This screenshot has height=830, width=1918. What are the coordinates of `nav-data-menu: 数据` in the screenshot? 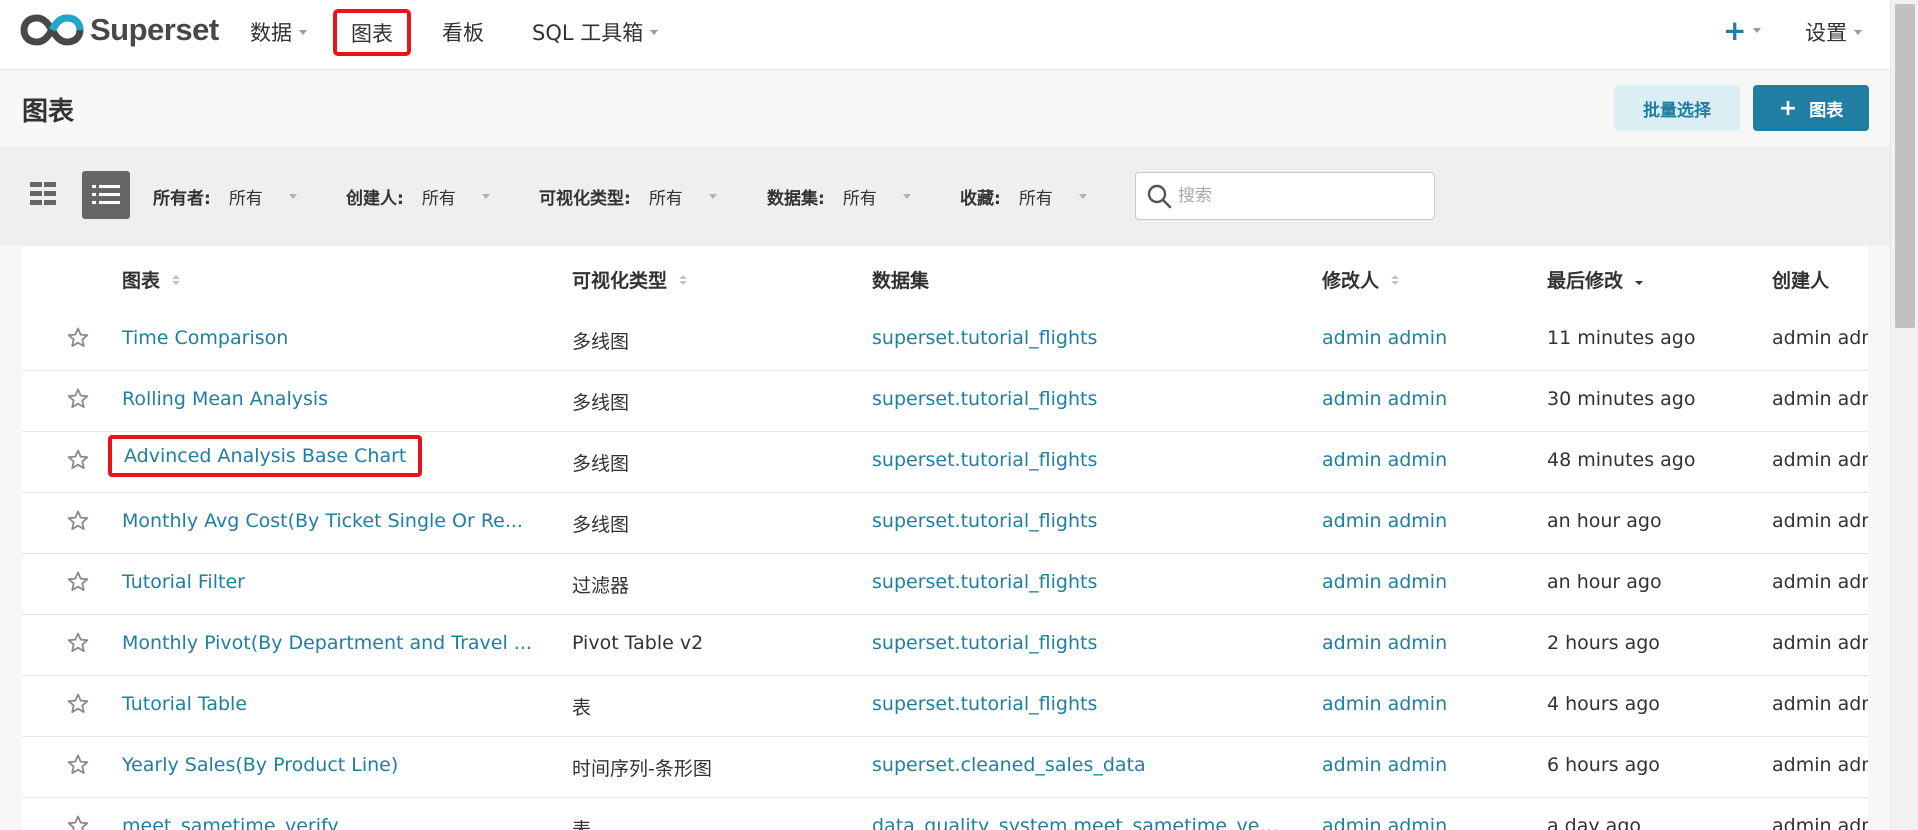 It's located at (278, 32).